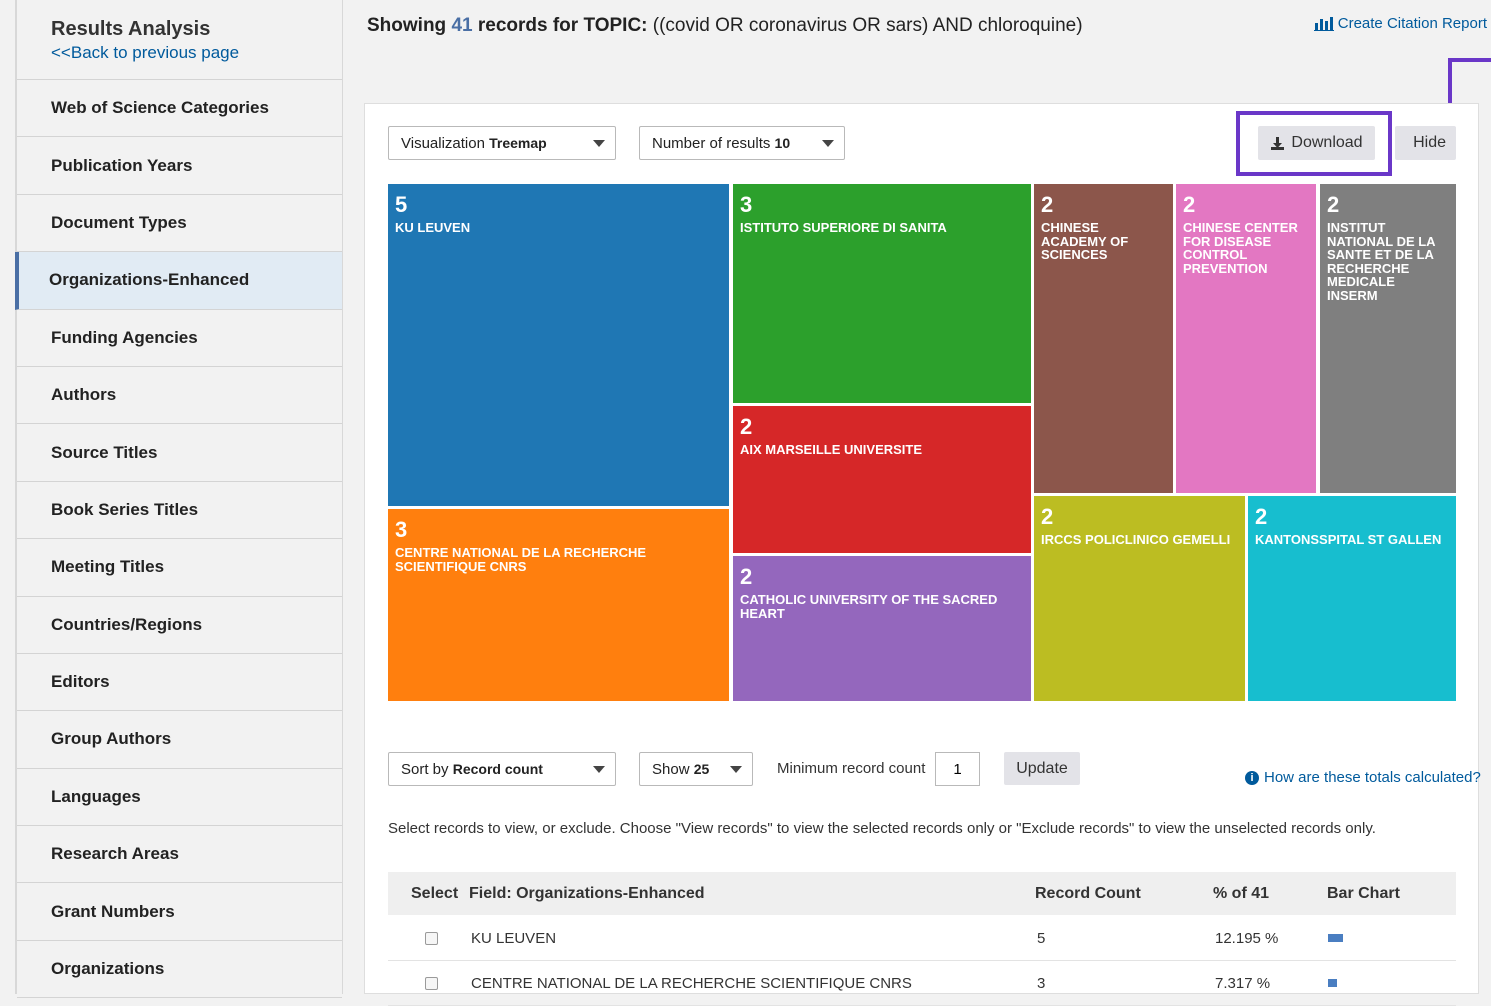 Image resolution: width=1491 pixels, height=1006 pixels. I want to click on update-label: Update, so click(1042, 768).